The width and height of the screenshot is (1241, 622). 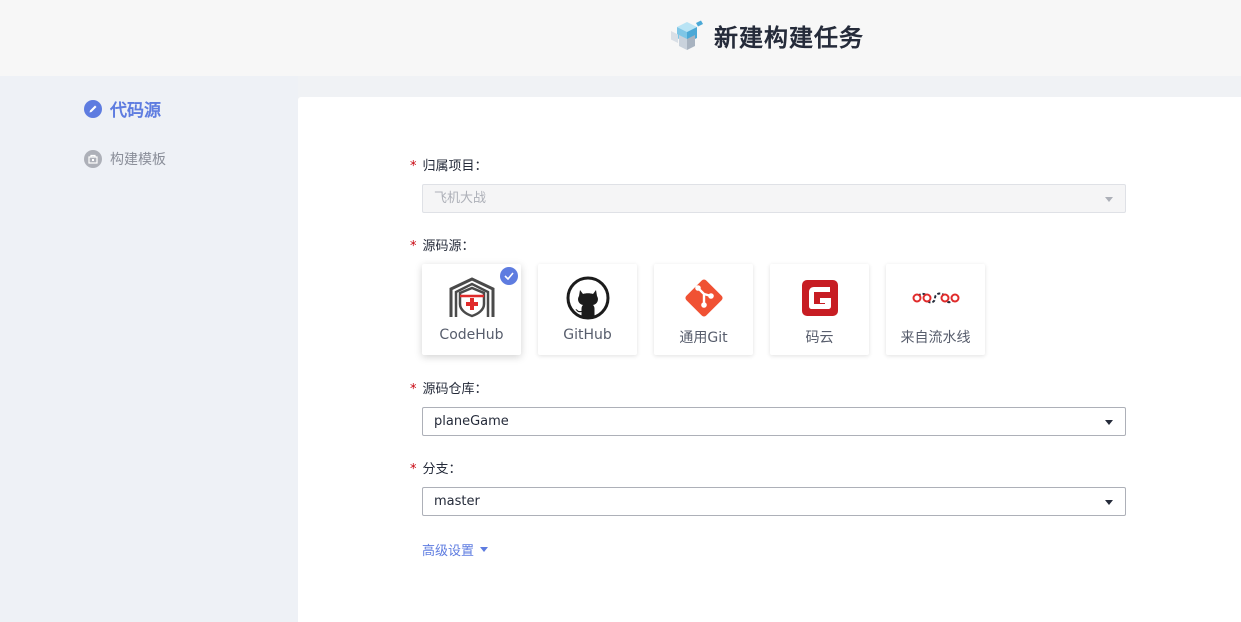 What do you see at coordinates (135, 111) in the screenshot?
I see `step-label: 代码源` at bounding box center [135, 111].